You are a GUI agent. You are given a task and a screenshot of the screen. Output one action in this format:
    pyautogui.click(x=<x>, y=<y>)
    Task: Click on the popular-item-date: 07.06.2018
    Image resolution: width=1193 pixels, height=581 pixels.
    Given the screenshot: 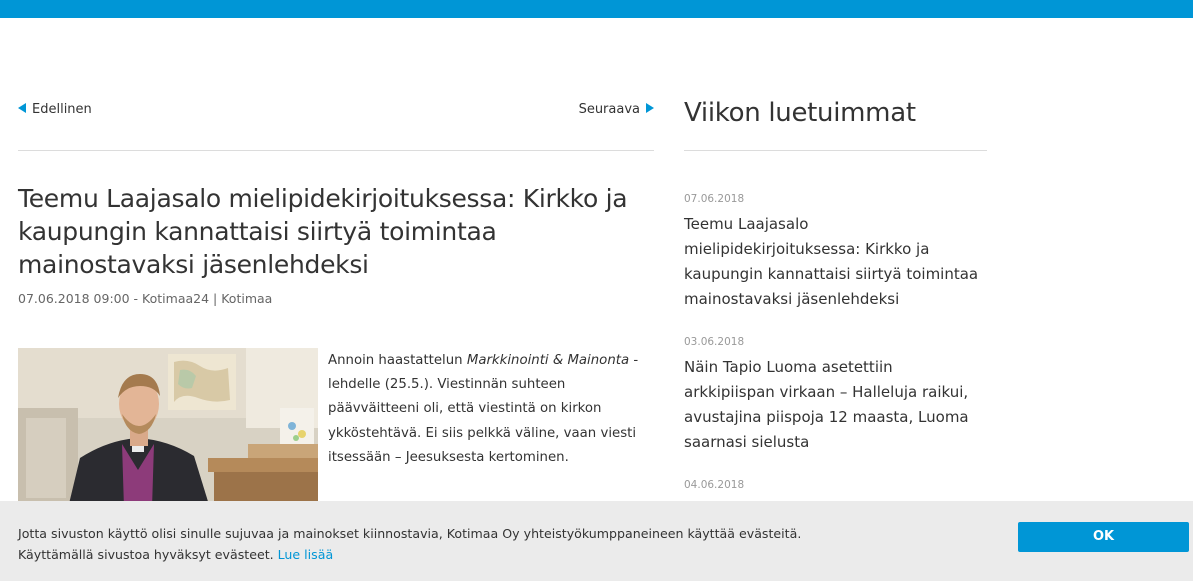 What is the action you would take?
    pyautogui.click(x=714, y=199)
    